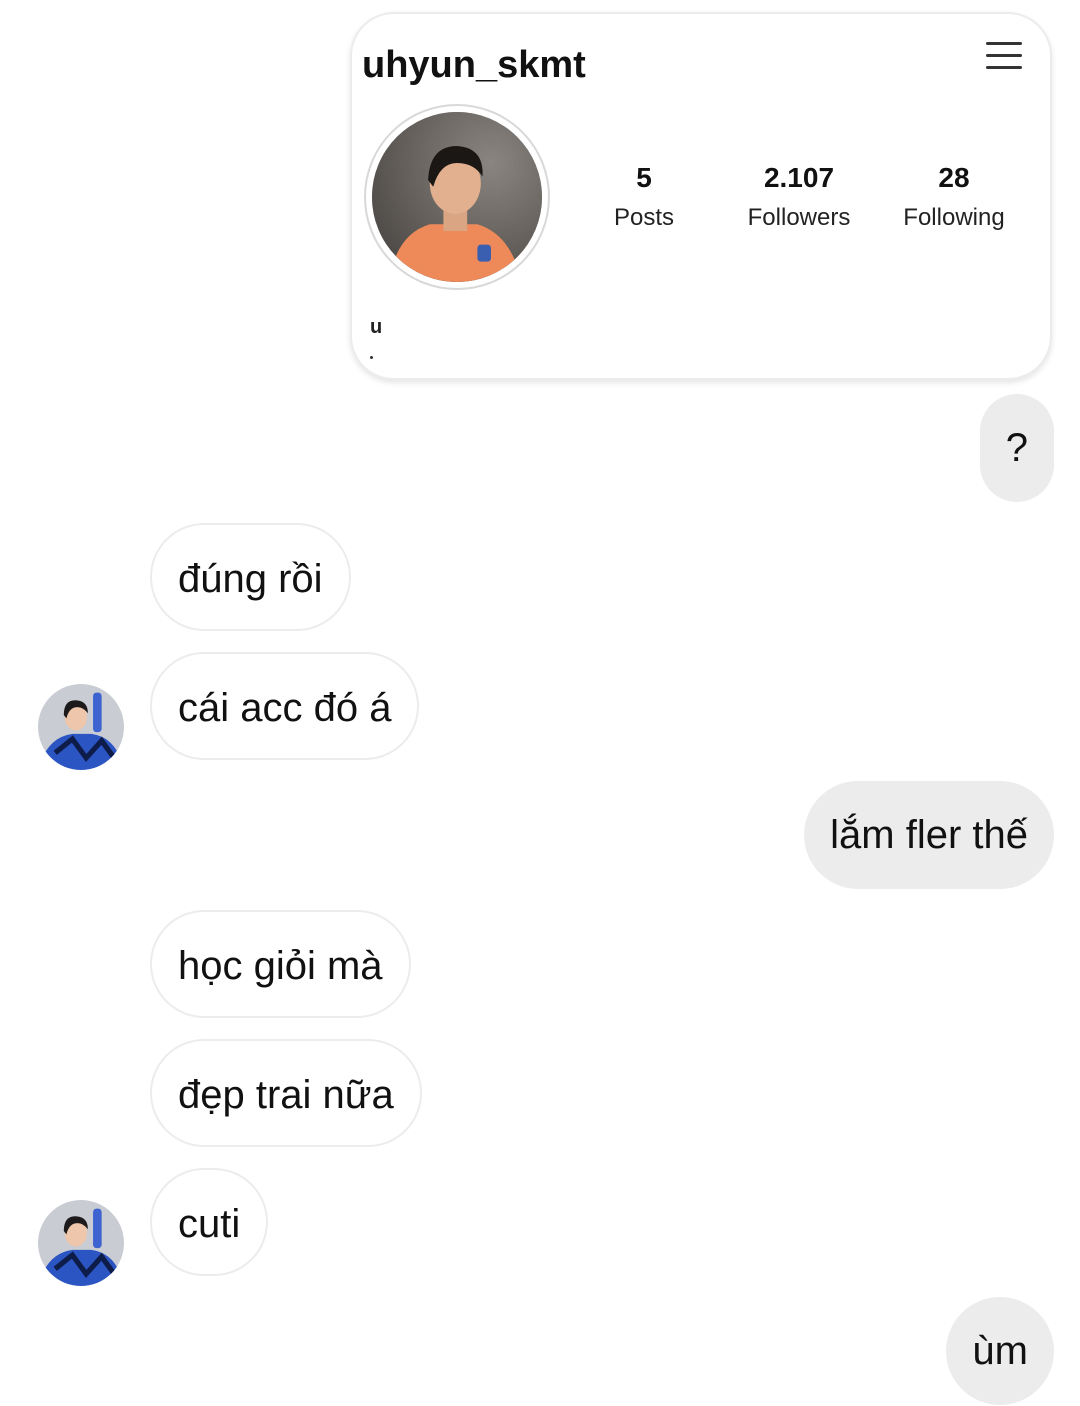 Image resolution: width=1080 pixels, height=1406 pixels. What do you see at coordinates (799, 197) in the screenshot?
I see `followers-stat: 2.107 Followers` at bounding box center [799, 197].